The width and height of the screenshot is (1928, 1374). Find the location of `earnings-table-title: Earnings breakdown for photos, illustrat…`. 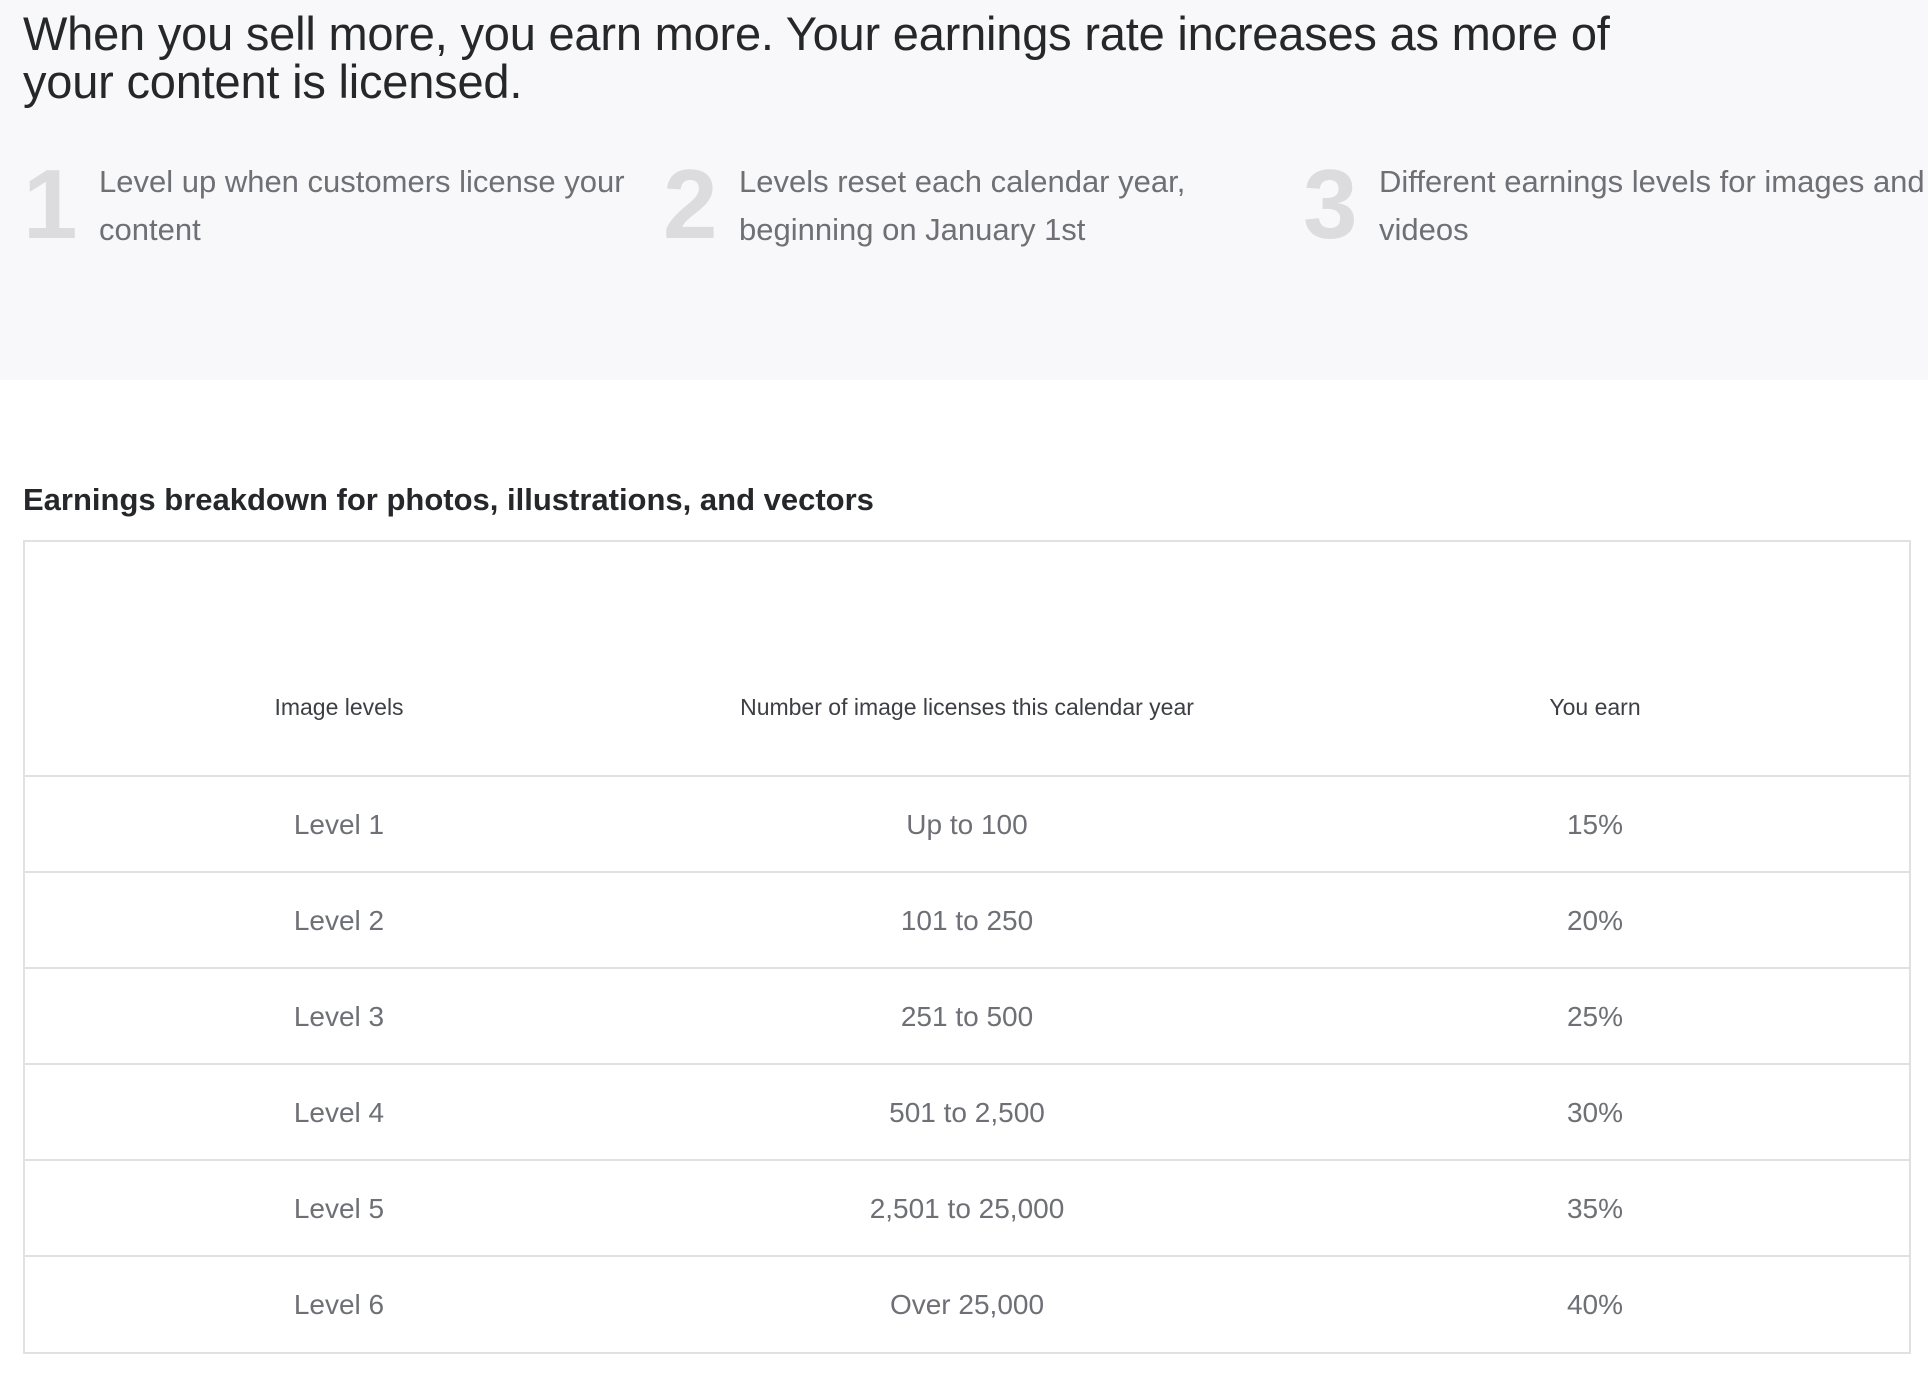

earnings-table-title: Earnings breakdown for photos, illustrat… is located at coordinates (448, 499).